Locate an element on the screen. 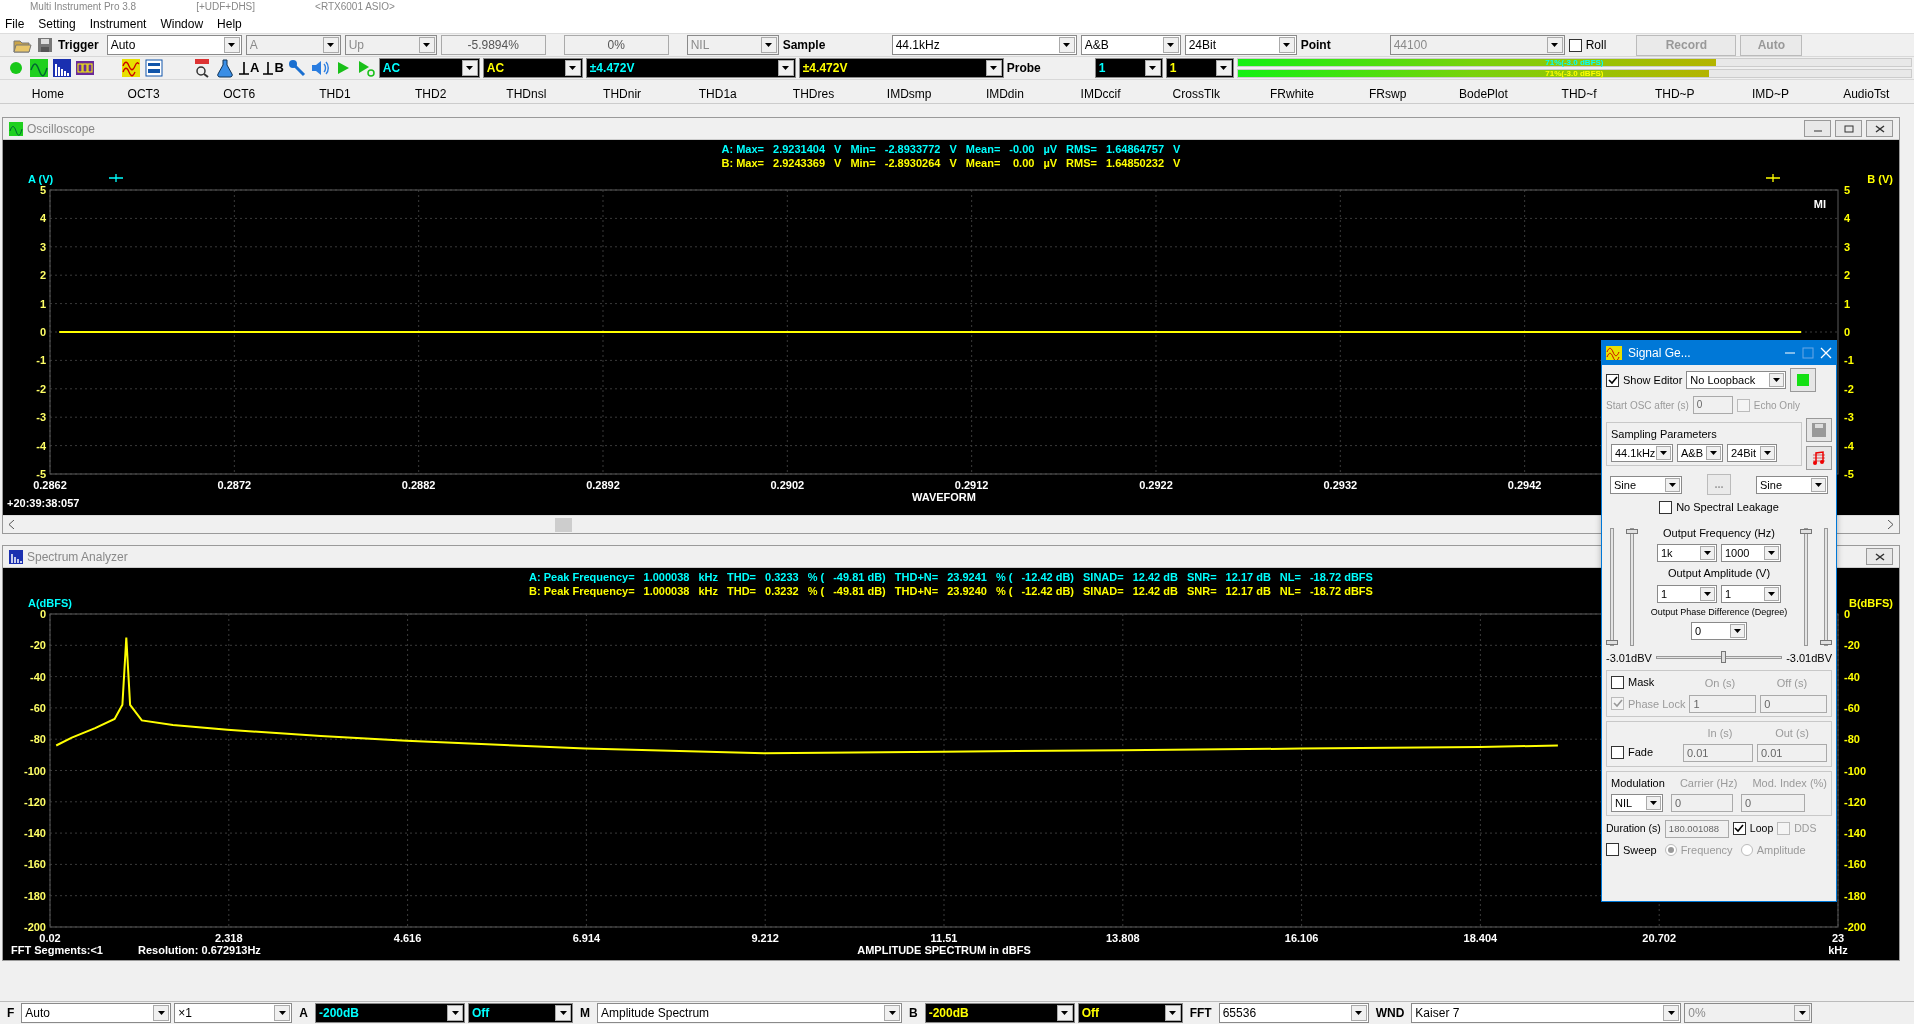 The image size is (1914, 1024). tab-button: BodePlot is located at coordinates (1483, 91).